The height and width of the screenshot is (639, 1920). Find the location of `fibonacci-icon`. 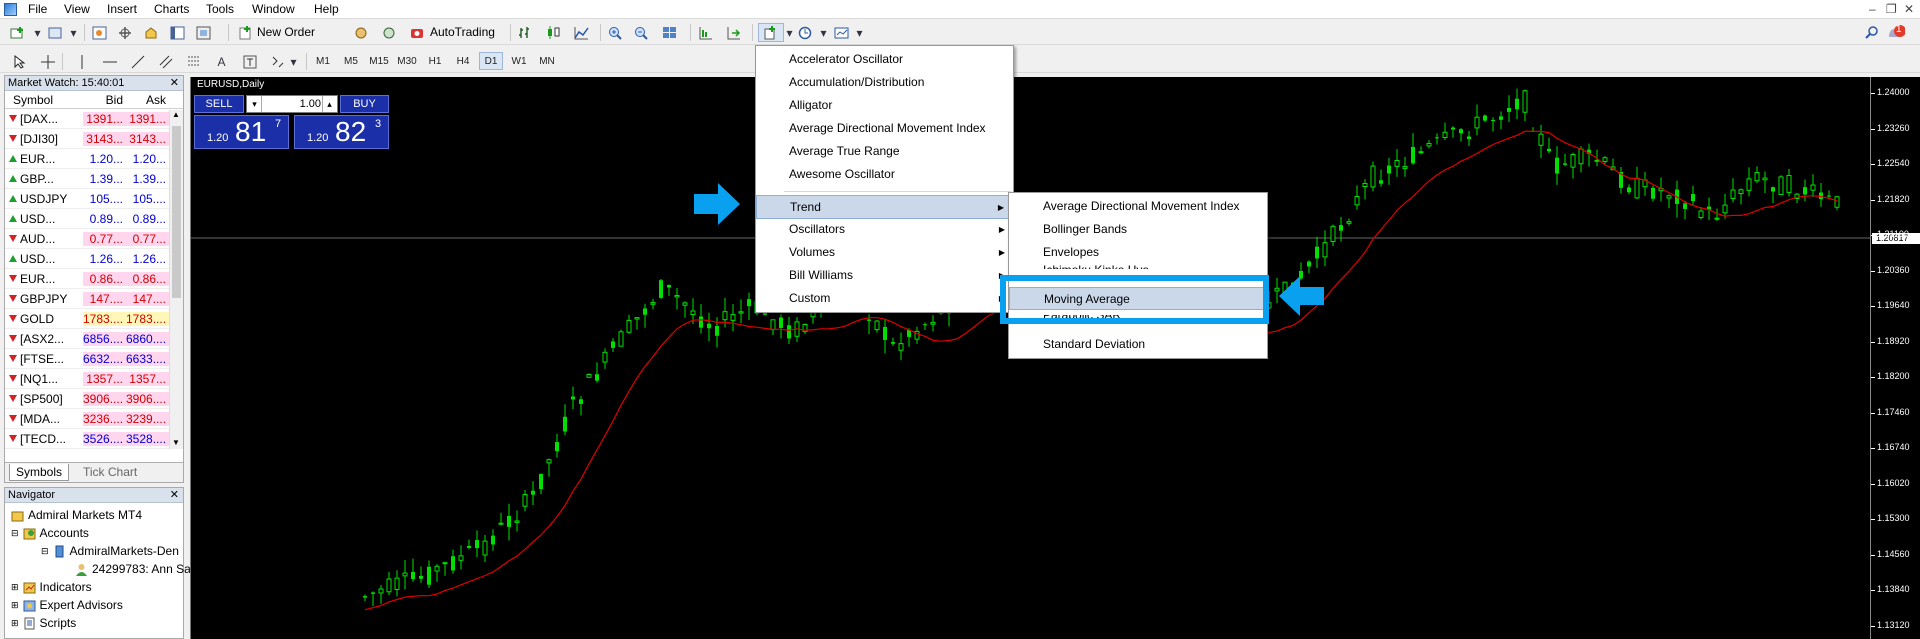

fibonacci-icon is located at coordinates (193, 61).